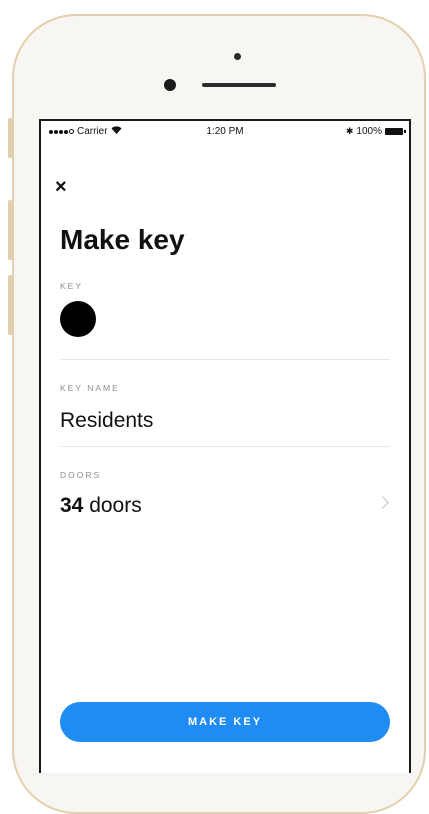 The height and width of the screenshot is (814, 429). I want to click on key-name-field: Residents, so click(106, 421).